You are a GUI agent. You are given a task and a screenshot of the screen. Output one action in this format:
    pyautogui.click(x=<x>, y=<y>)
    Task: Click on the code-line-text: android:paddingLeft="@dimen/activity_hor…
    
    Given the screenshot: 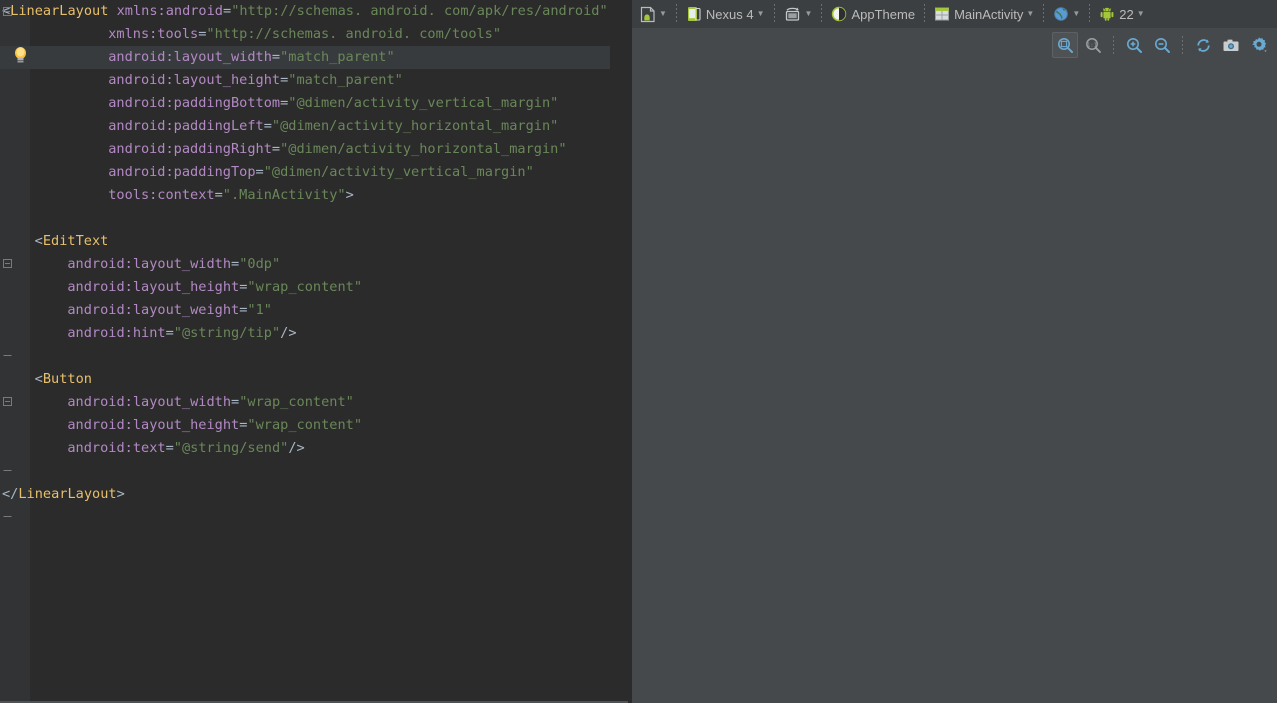 What is the action you would take?
    pyautogui.click(x=333, y=126)
    